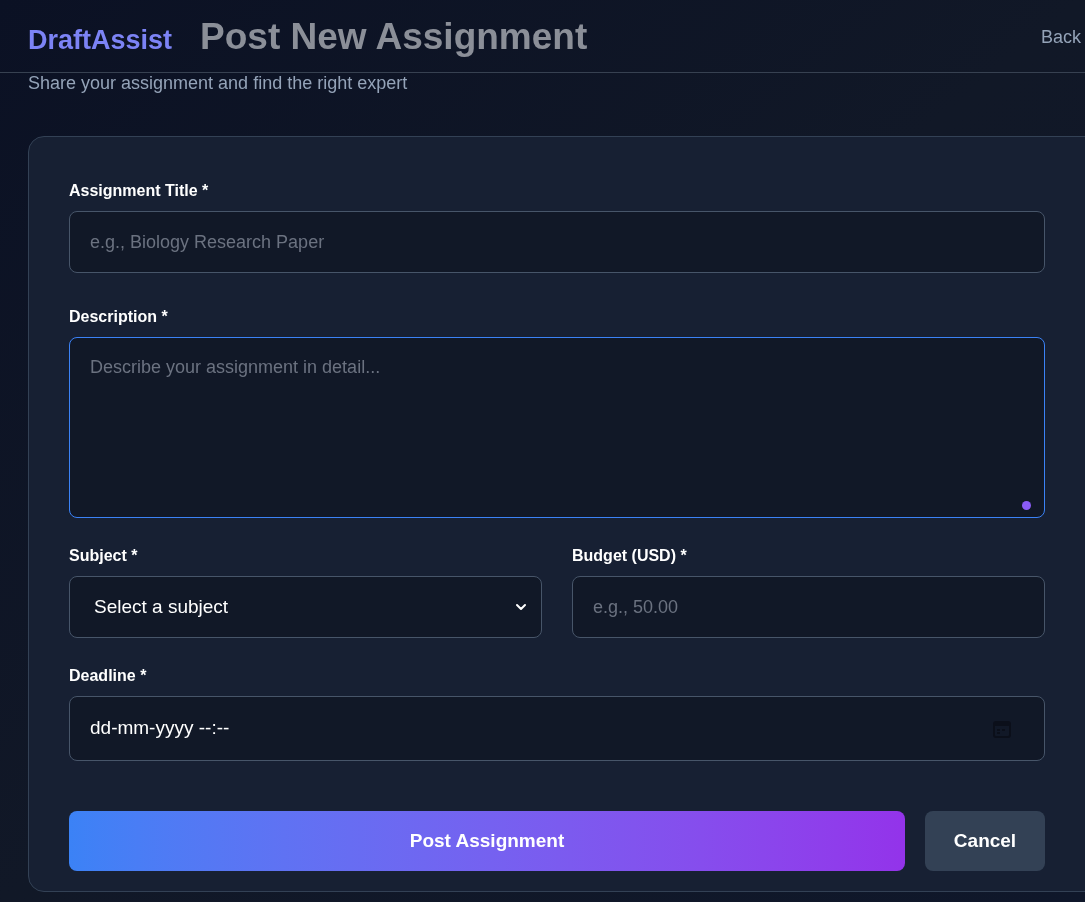 The image size is (1085, 902). Describe the element at coordinates (630, 556) in the screenshot. I see `field-label: Budget (USD) *` at that location.